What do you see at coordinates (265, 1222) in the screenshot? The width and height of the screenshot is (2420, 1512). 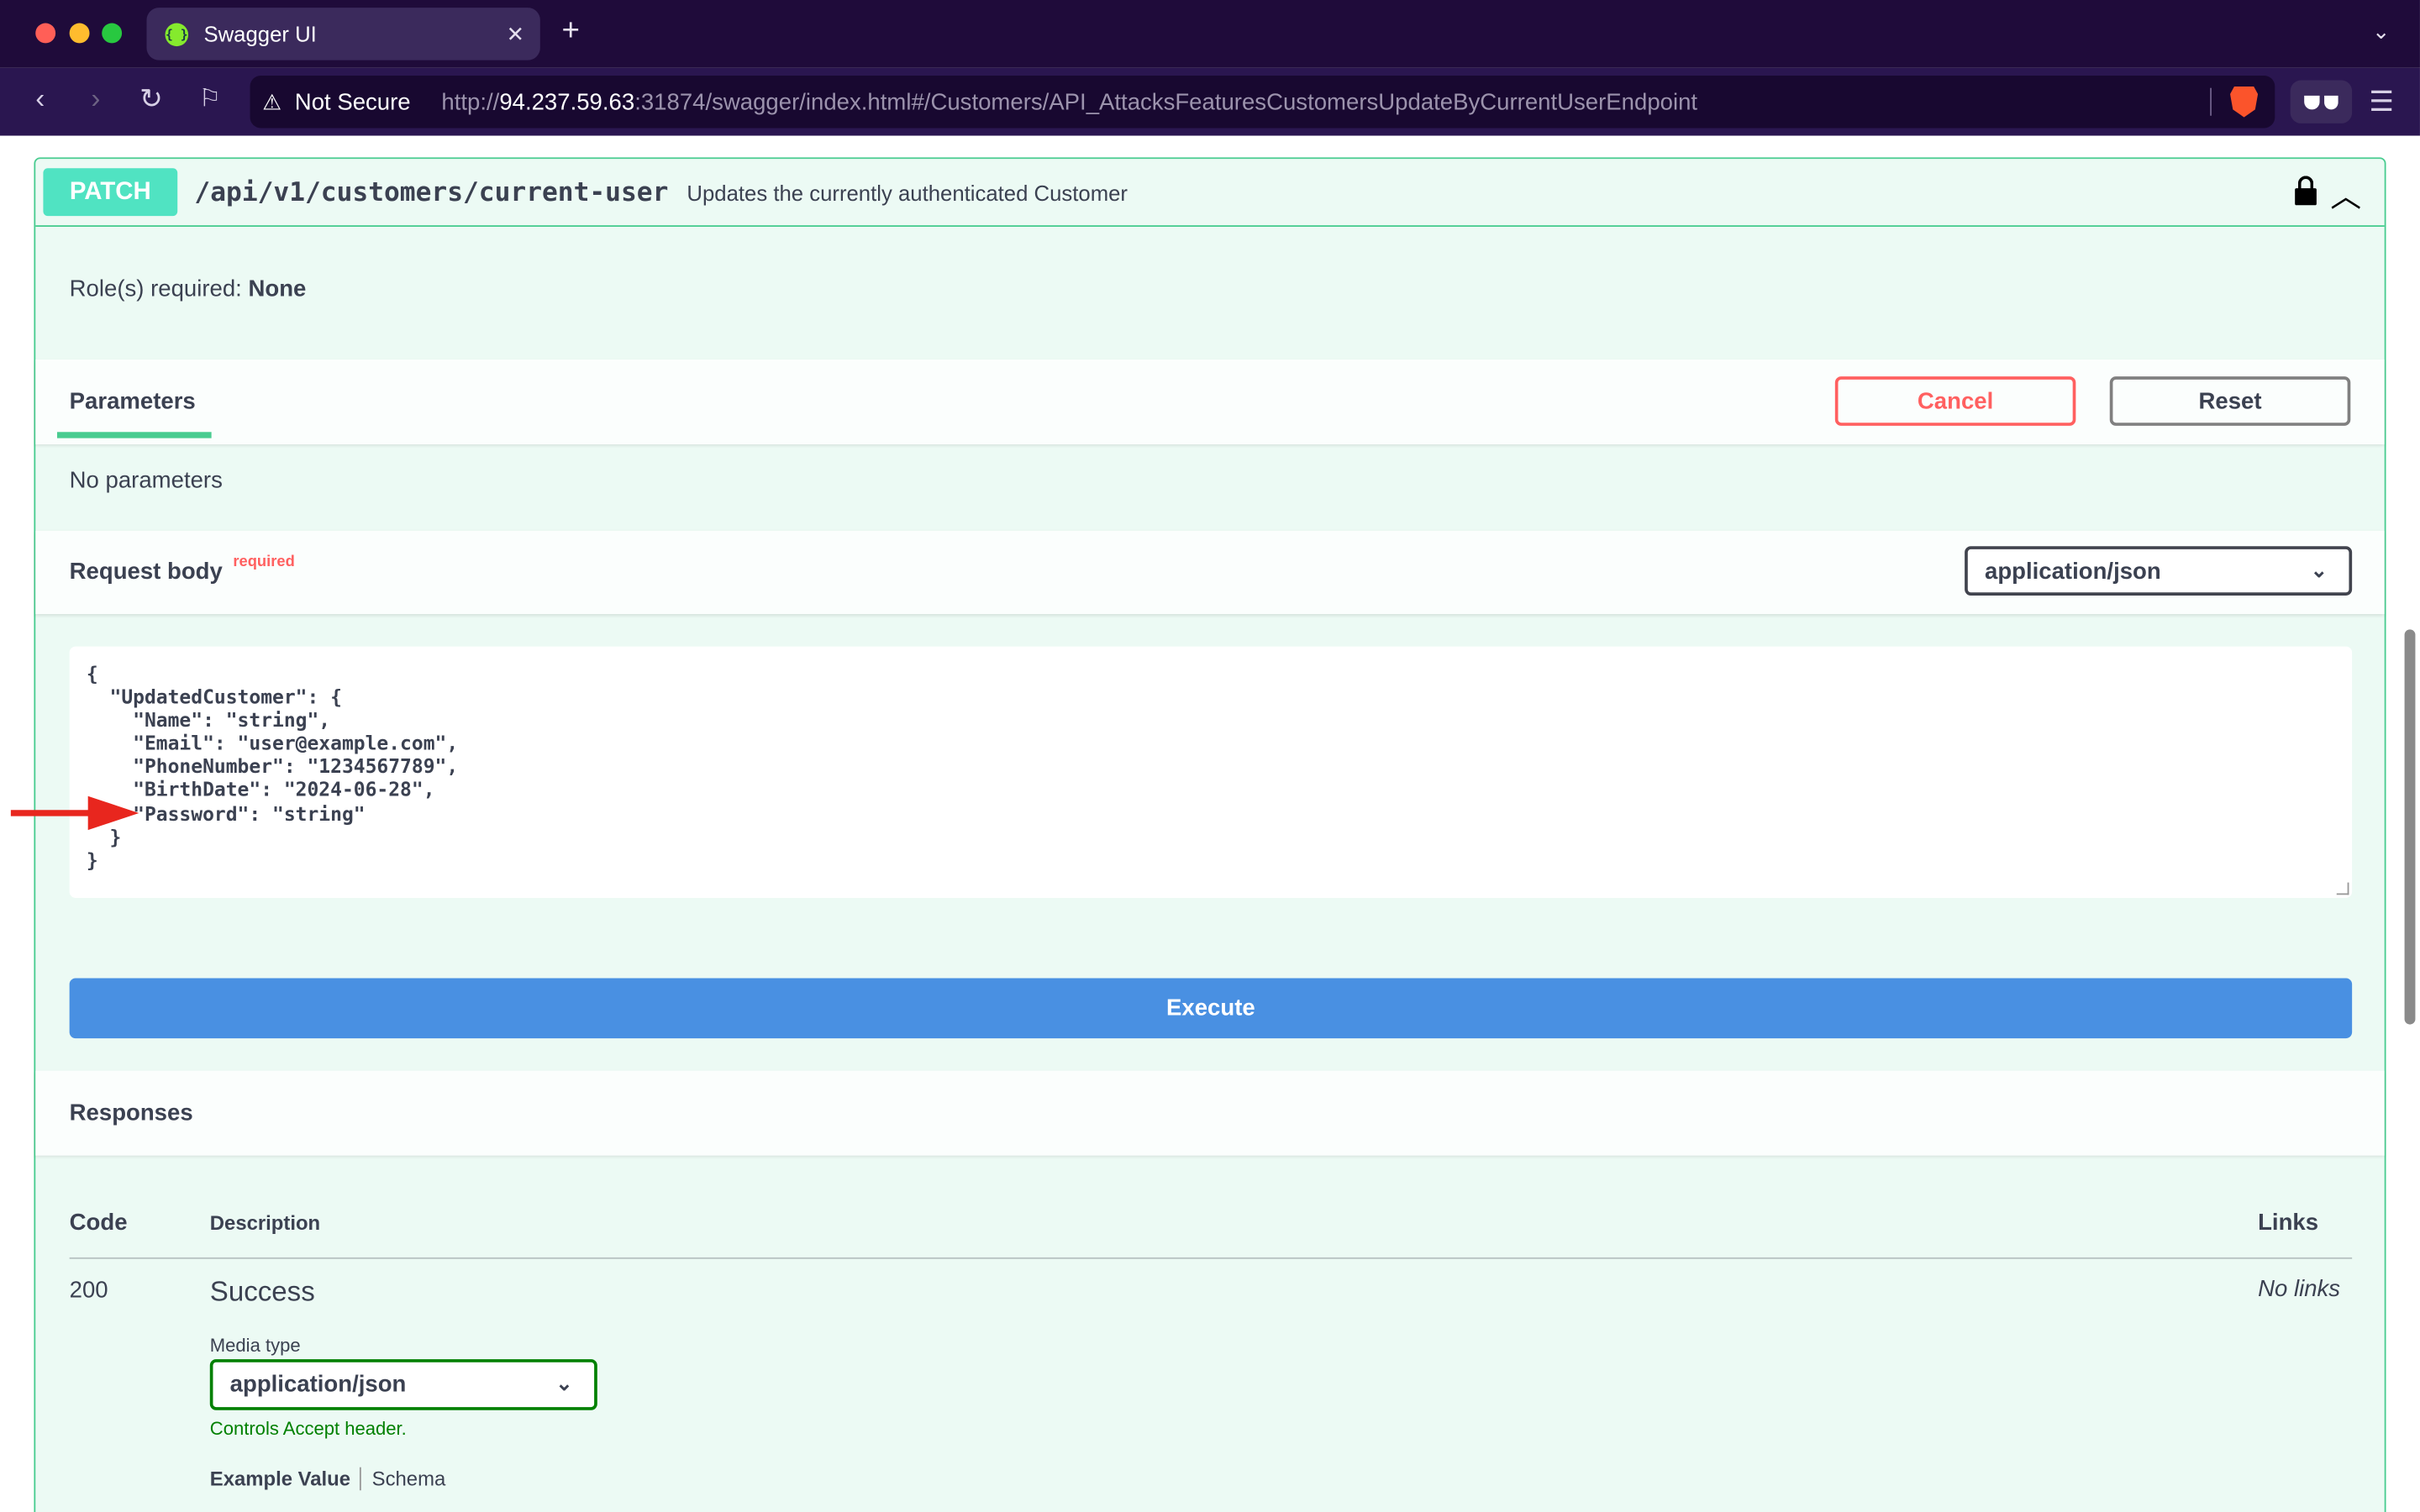 I see `column-description: Description` at bounding box center [265, 1222].